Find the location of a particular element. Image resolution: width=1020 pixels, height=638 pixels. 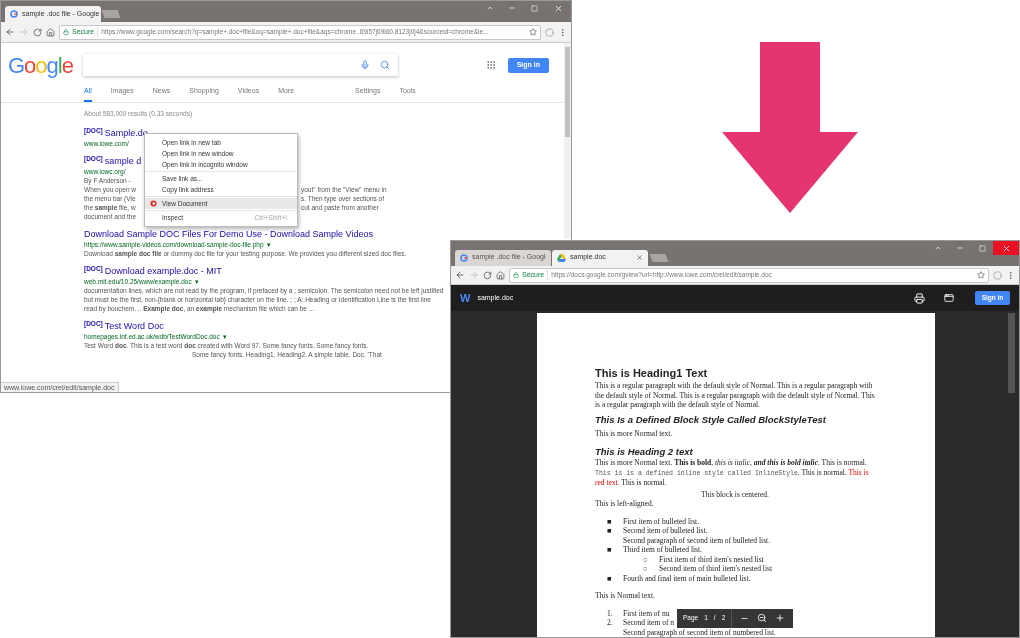

result-title-link: Test Word Doc is located at coordinates (134, 326).